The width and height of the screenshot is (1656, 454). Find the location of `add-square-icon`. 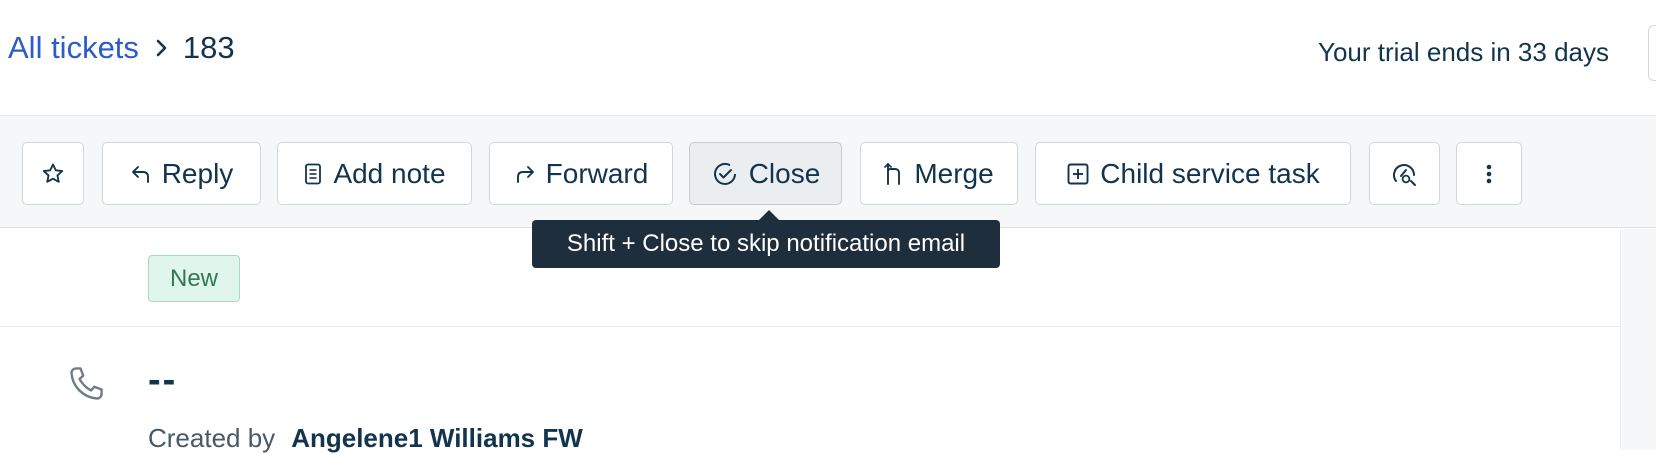

add-square-icon is located at coordinates (1078, 174).